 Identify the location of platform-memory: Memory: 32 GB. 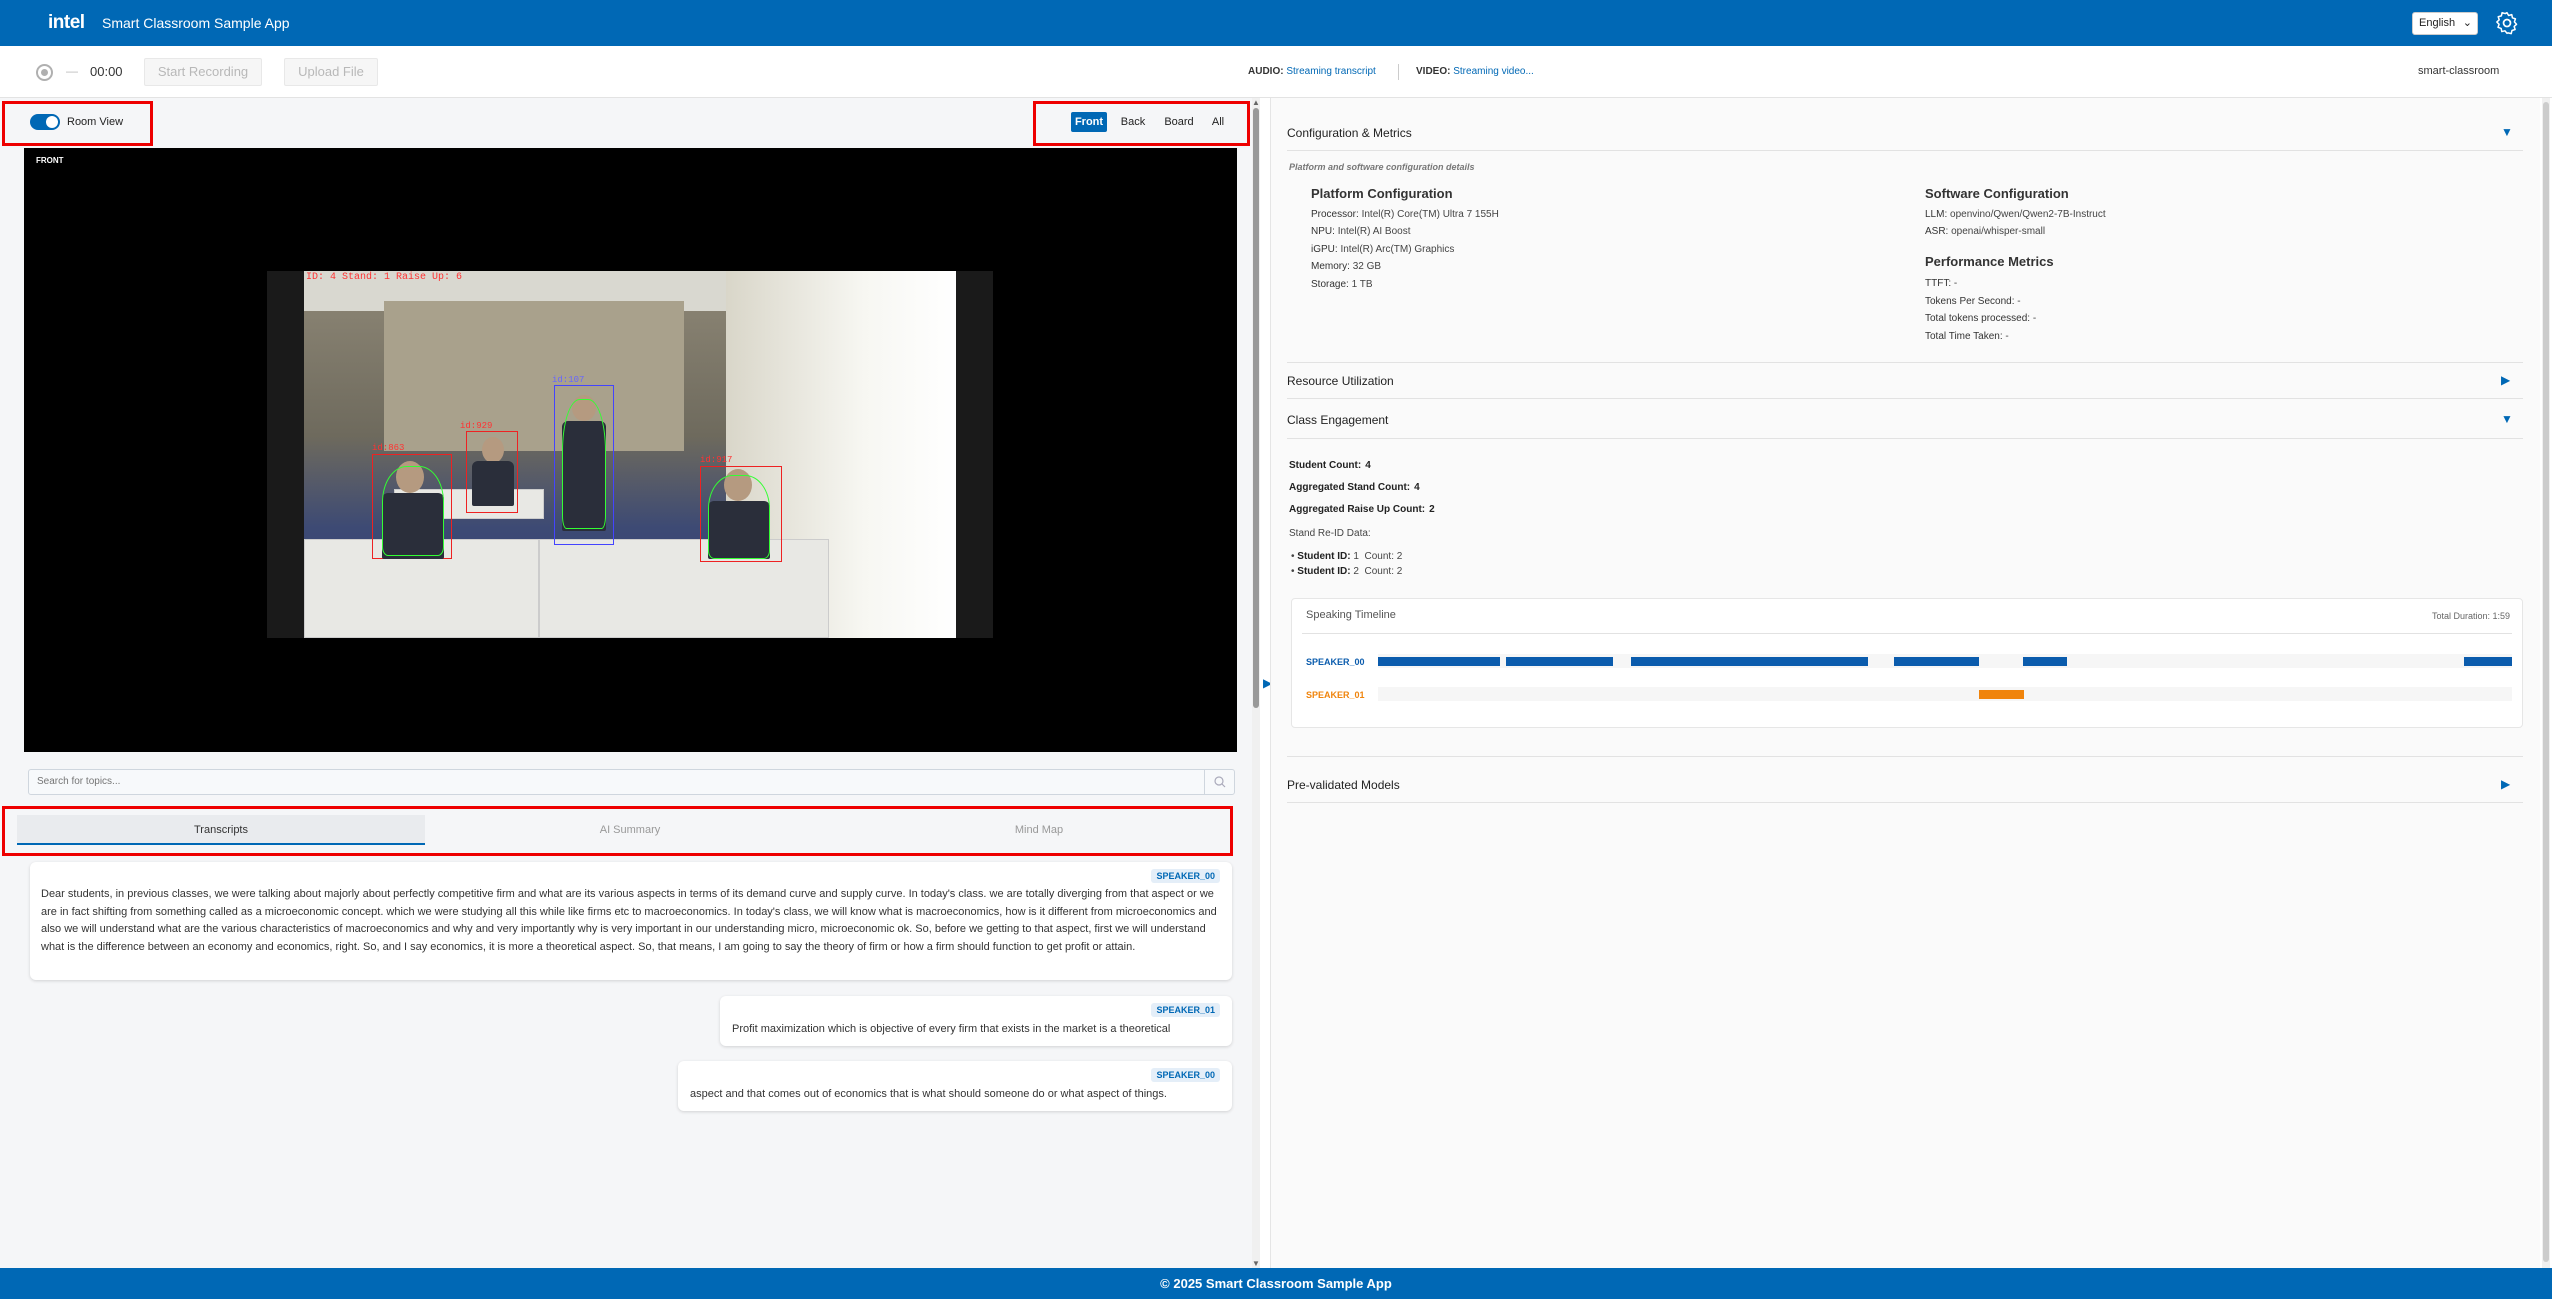
(1346, 266).